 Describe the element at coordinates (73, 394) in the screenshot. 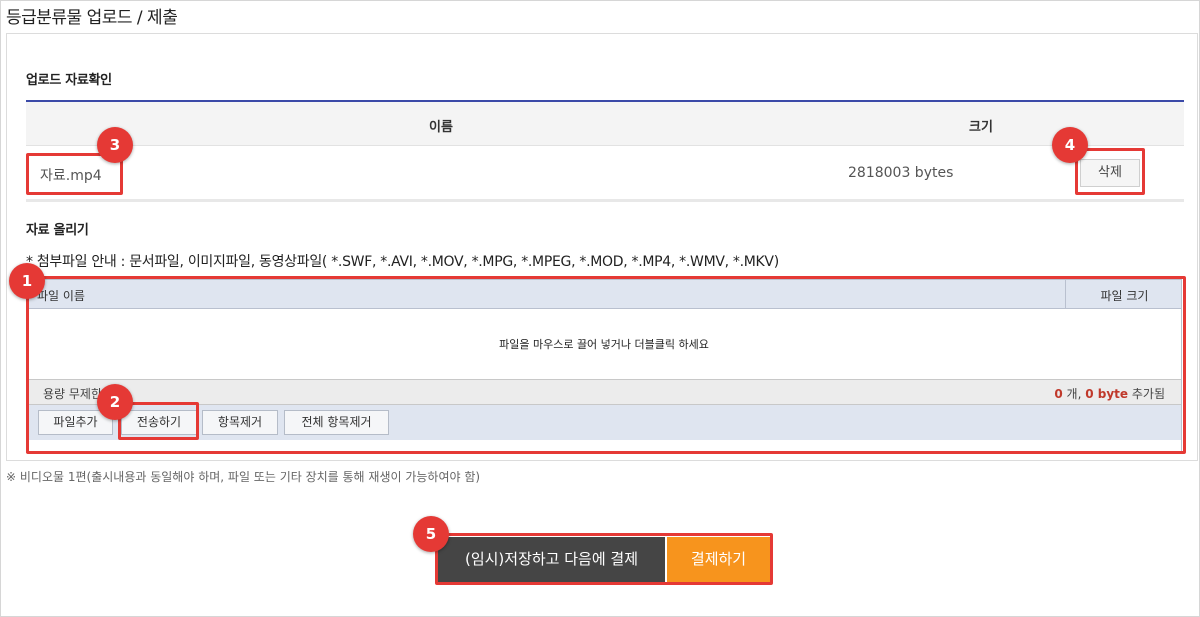

I see `capacity-label: 용량 무제한` at that location.